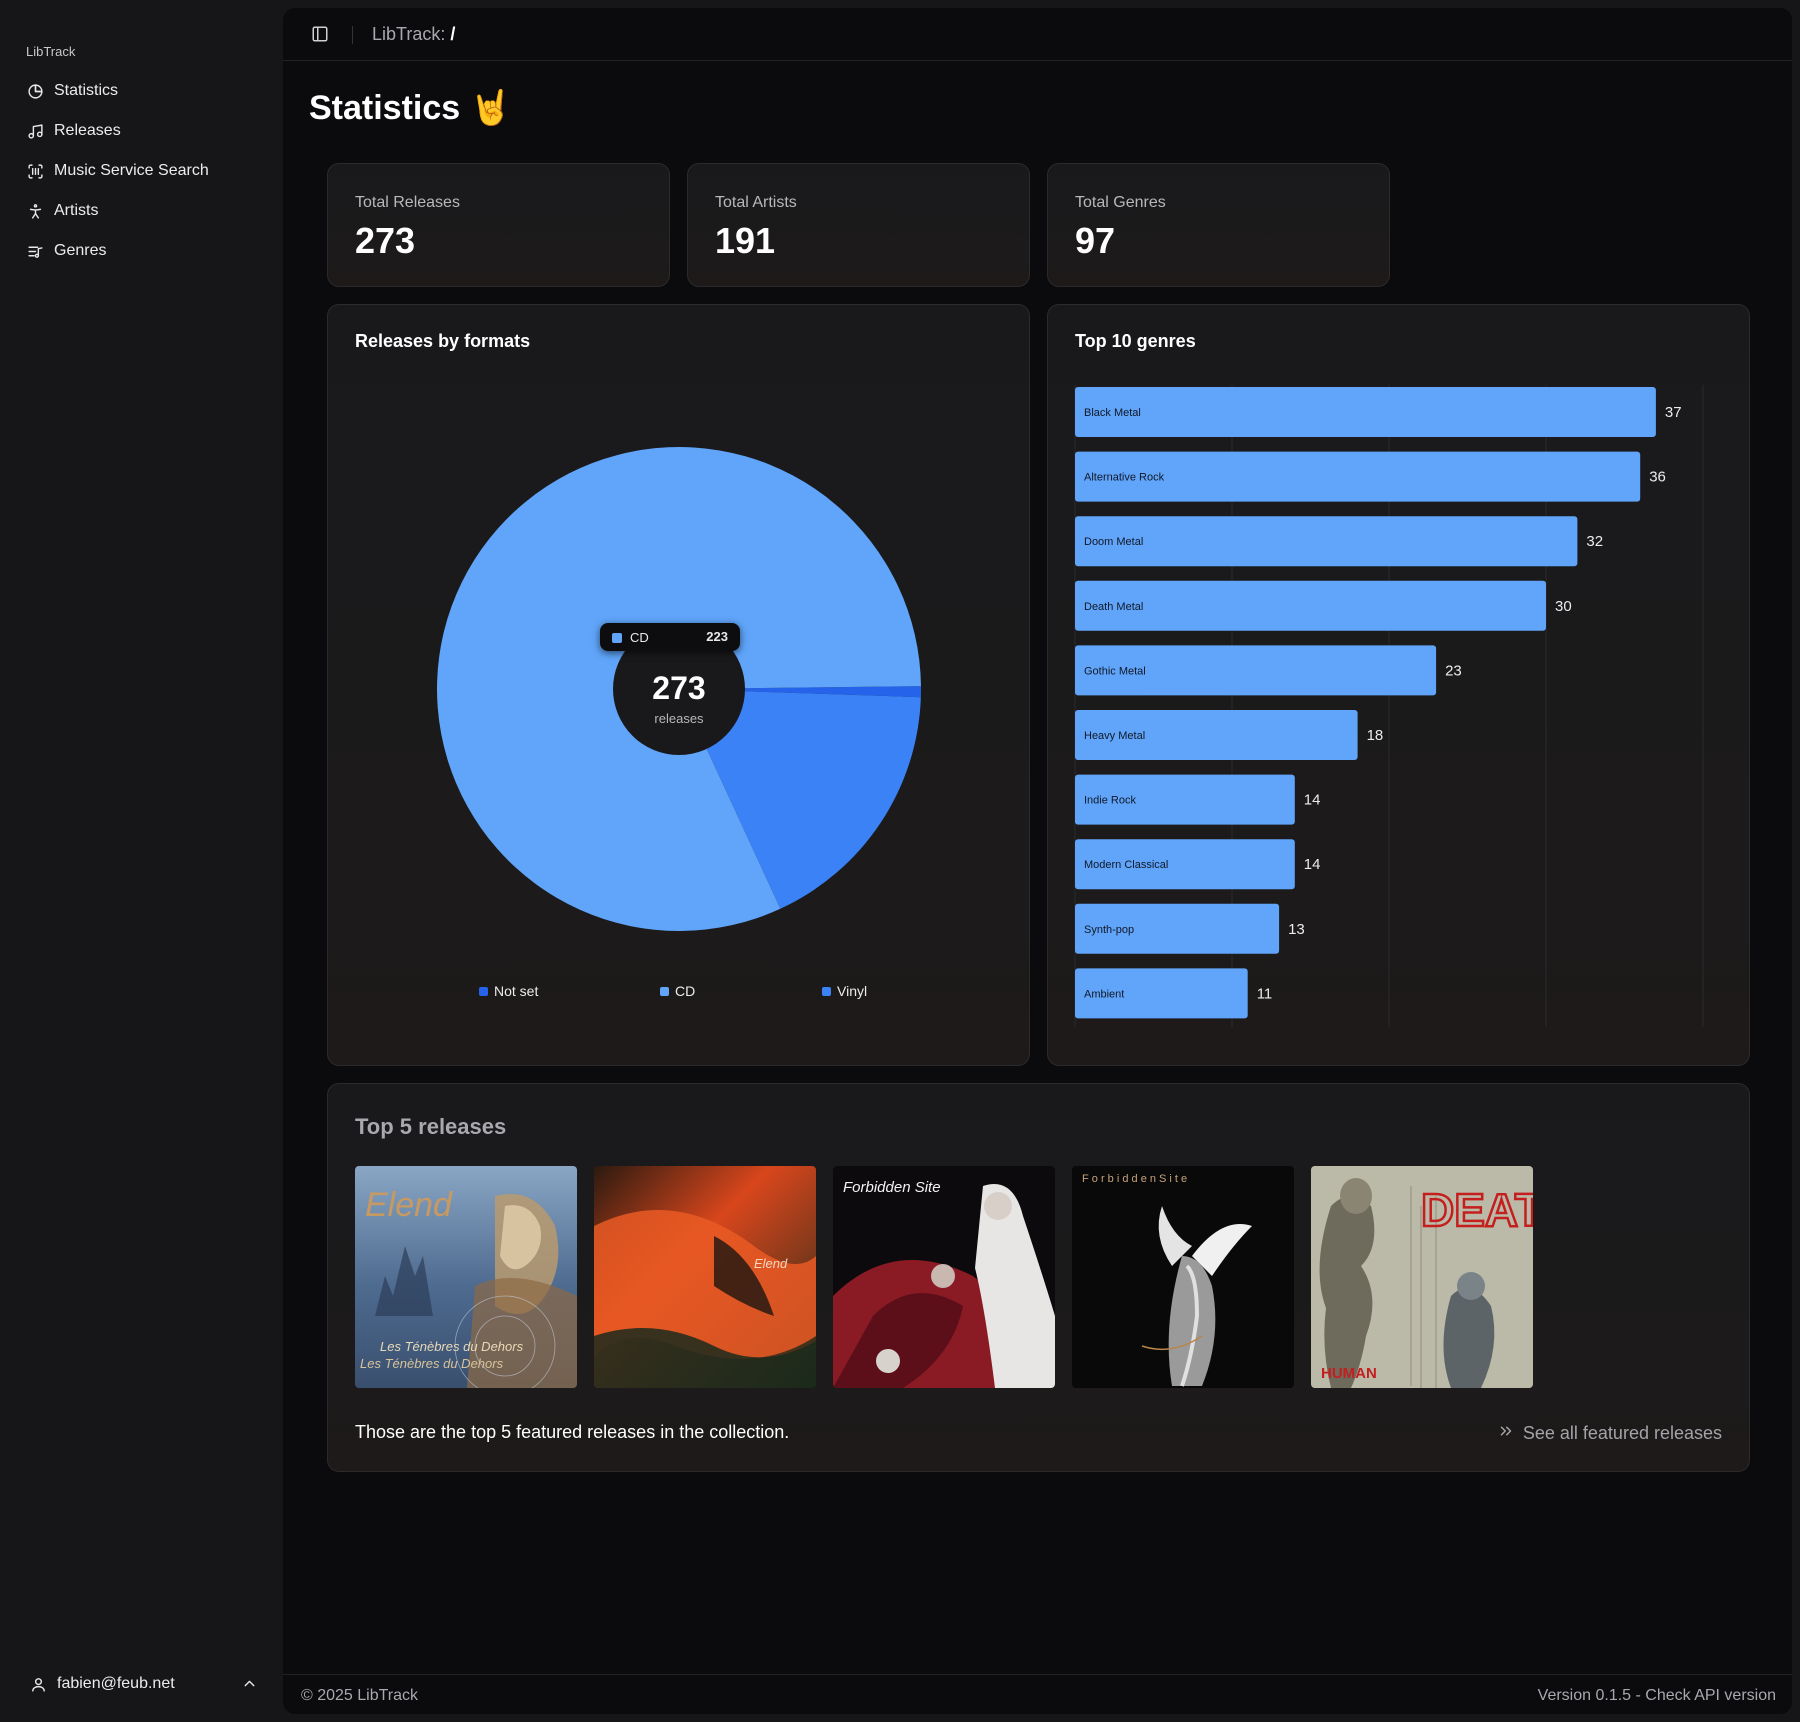 This screenshot has height=1722, width=1800. What do you see at coordinates (1349, 1373) in the screenshot?
I see `cover-art-text: HUMAN` at bounding box center [1349, 1373].